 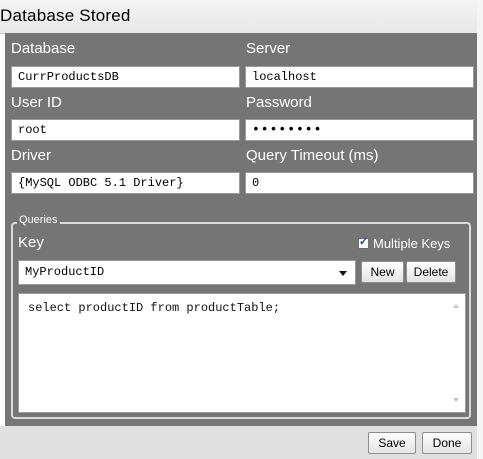 I want to click on title-bar: Database Stored, so click(x=241, y=17).